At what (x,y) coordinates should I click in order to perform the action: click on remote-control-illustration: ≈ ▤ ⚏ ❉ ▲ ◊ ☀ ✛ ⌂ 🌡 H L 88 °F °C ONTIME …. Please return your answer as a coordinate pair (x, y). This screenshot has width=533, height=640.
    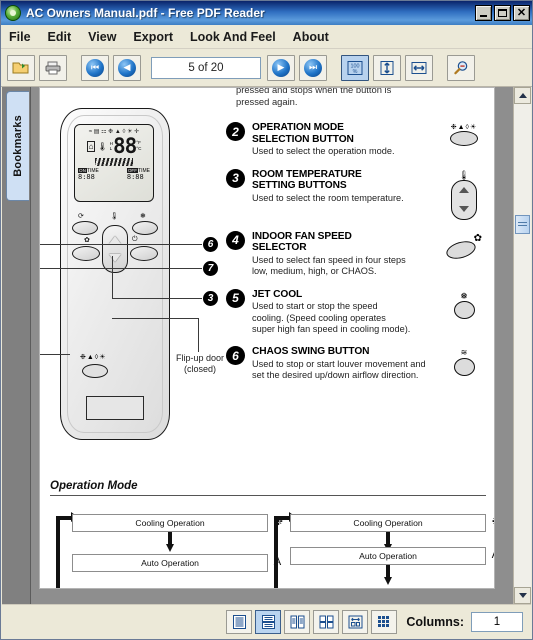
    Looking at the image, I should click on (115, 274).